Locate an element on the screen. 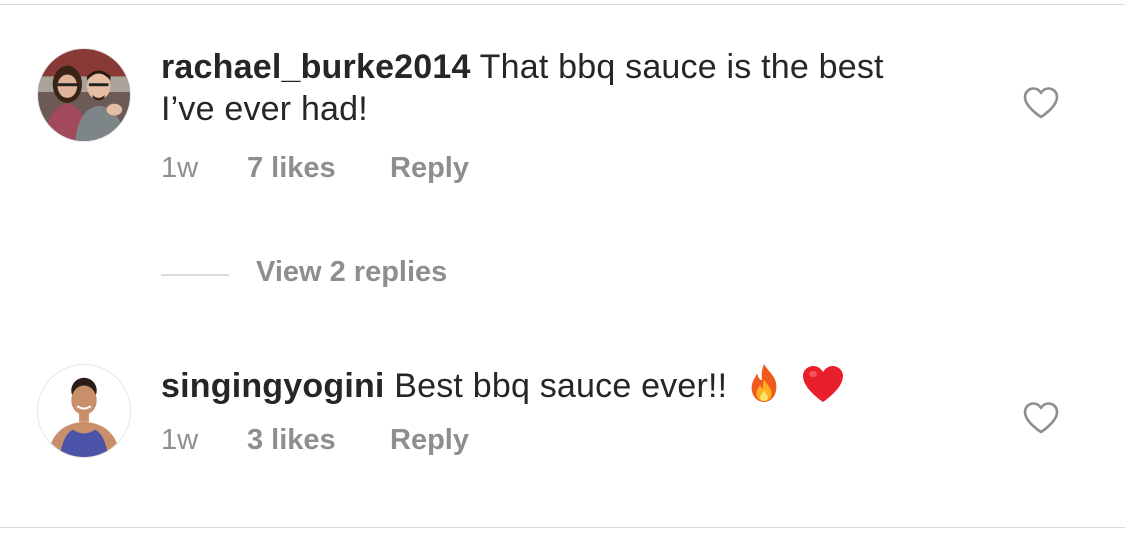 The height and width of the screenshot is (537, 1125). avatar-couple-photo is located at coordinates (84, 95).